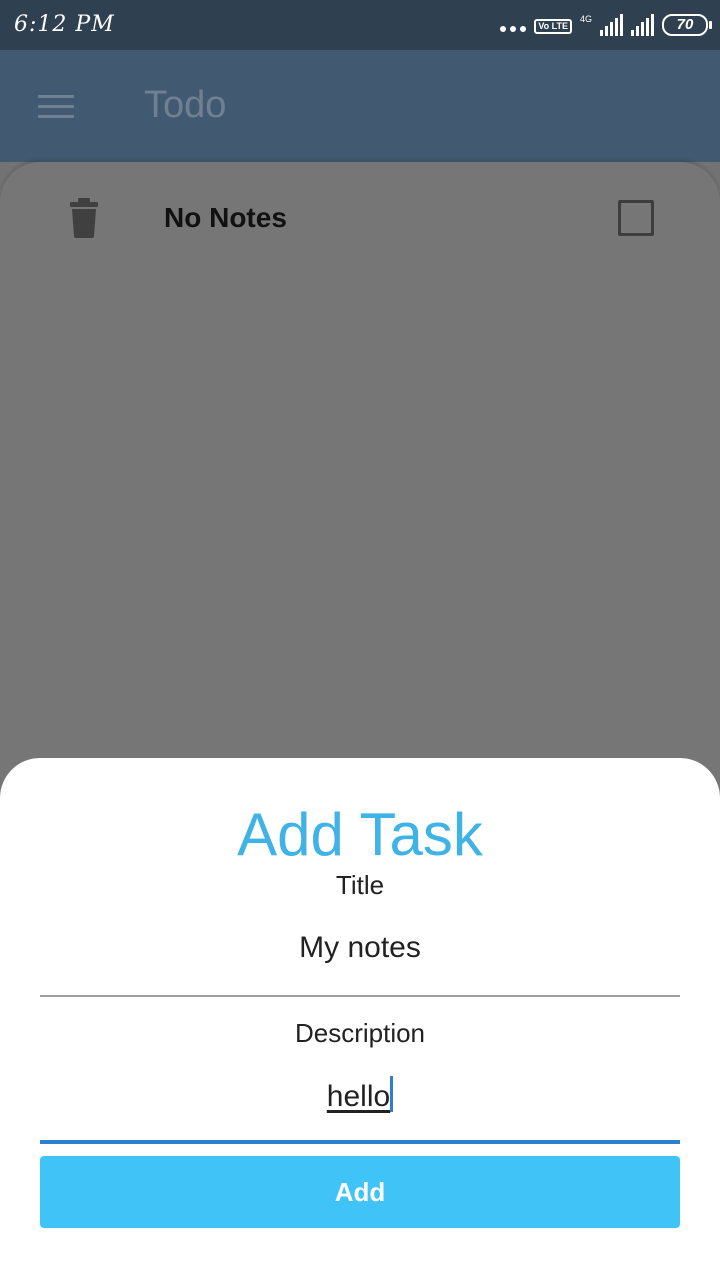 This screenshot has height=1280, width=720. What do you see at coordinates (360, 1192) in the screenshot?
I see `add-button: Add` at bounding box center [360, 1192].